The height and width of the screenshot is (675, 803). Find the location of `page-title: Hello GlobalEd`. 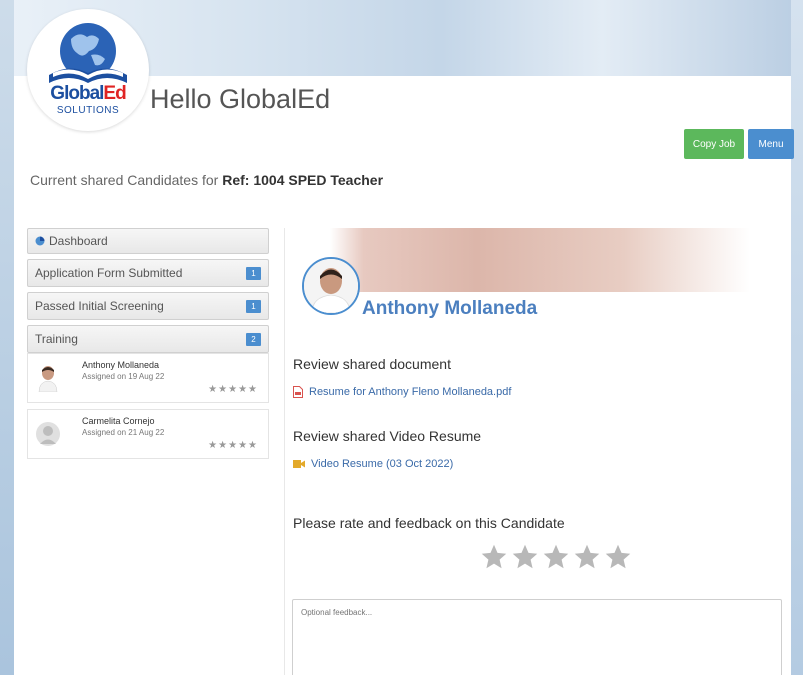

page-title: Hello GlobalEd is located at coordinates (240, 99).